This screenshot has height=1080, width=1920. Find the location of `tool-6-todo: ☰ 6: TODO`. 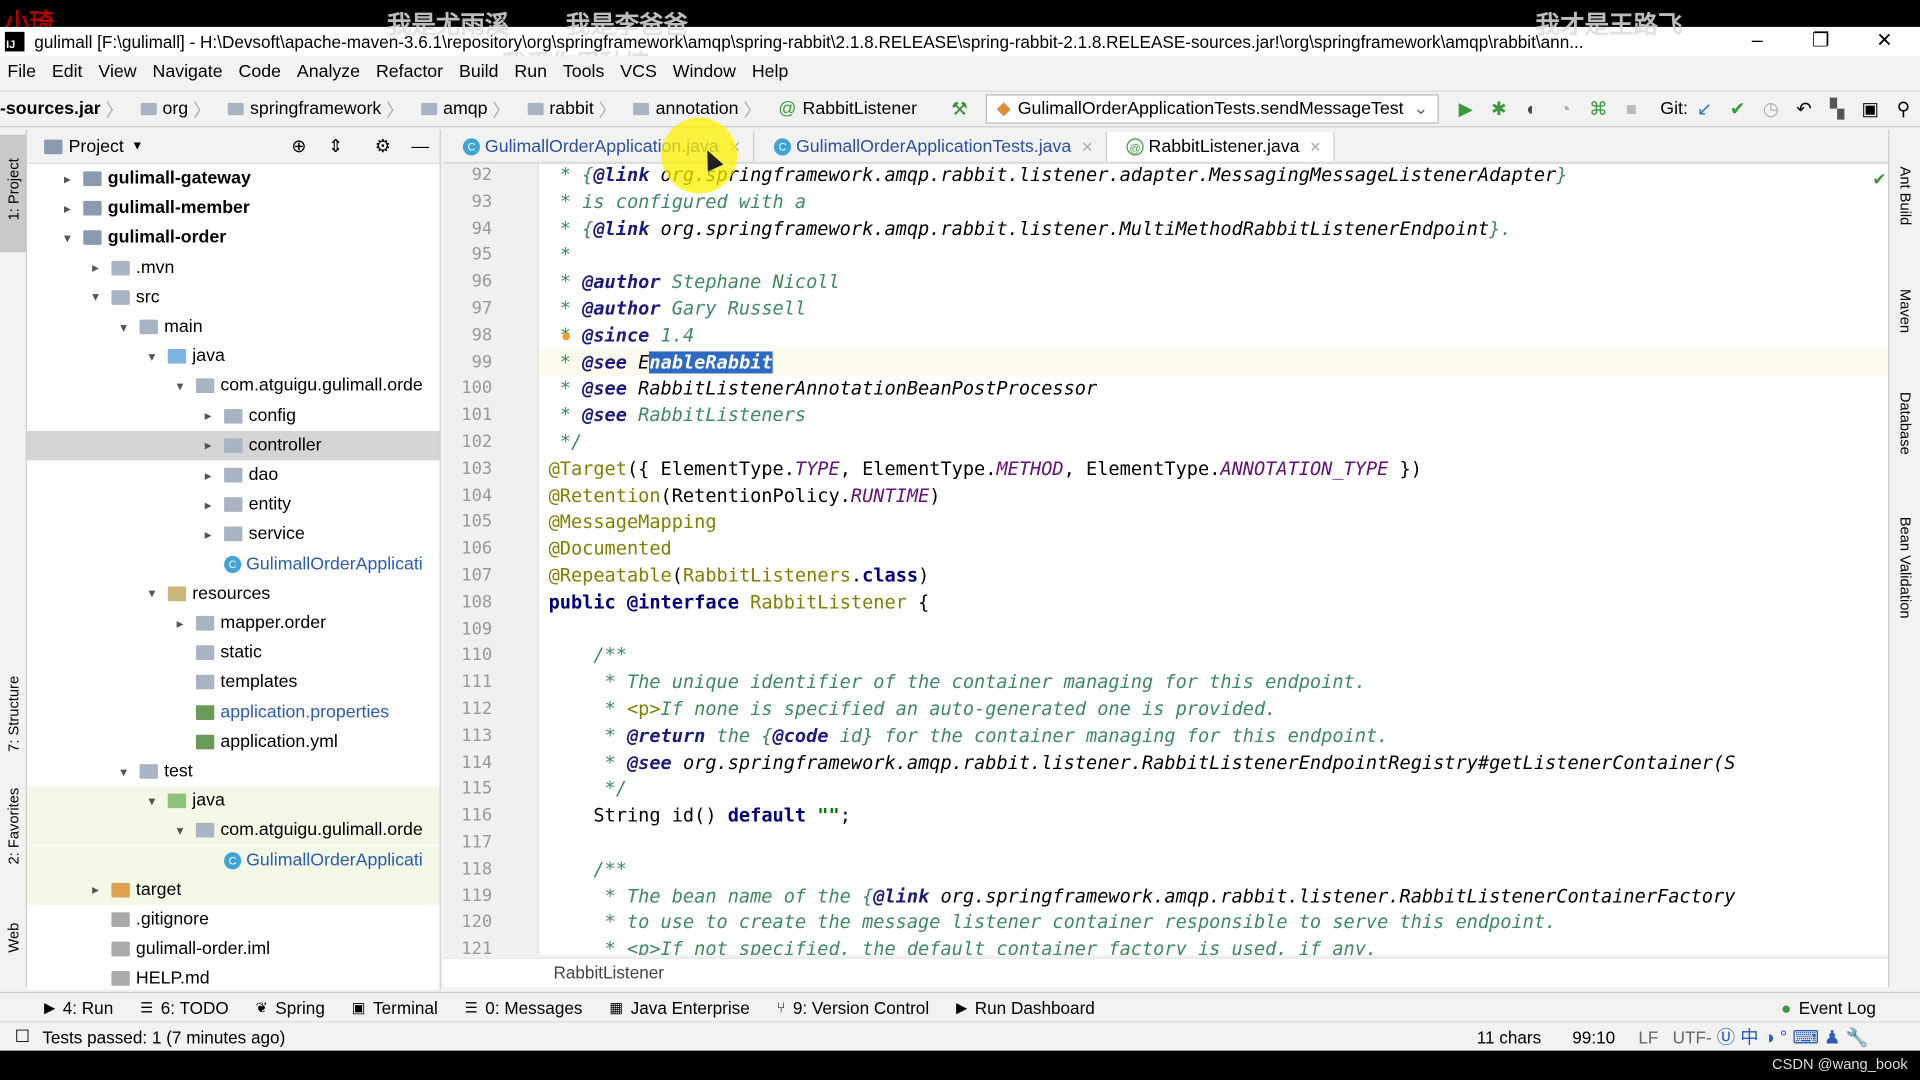

tool-6-todo: ☰ 6: TODO is located at coordinates (184, 1007).